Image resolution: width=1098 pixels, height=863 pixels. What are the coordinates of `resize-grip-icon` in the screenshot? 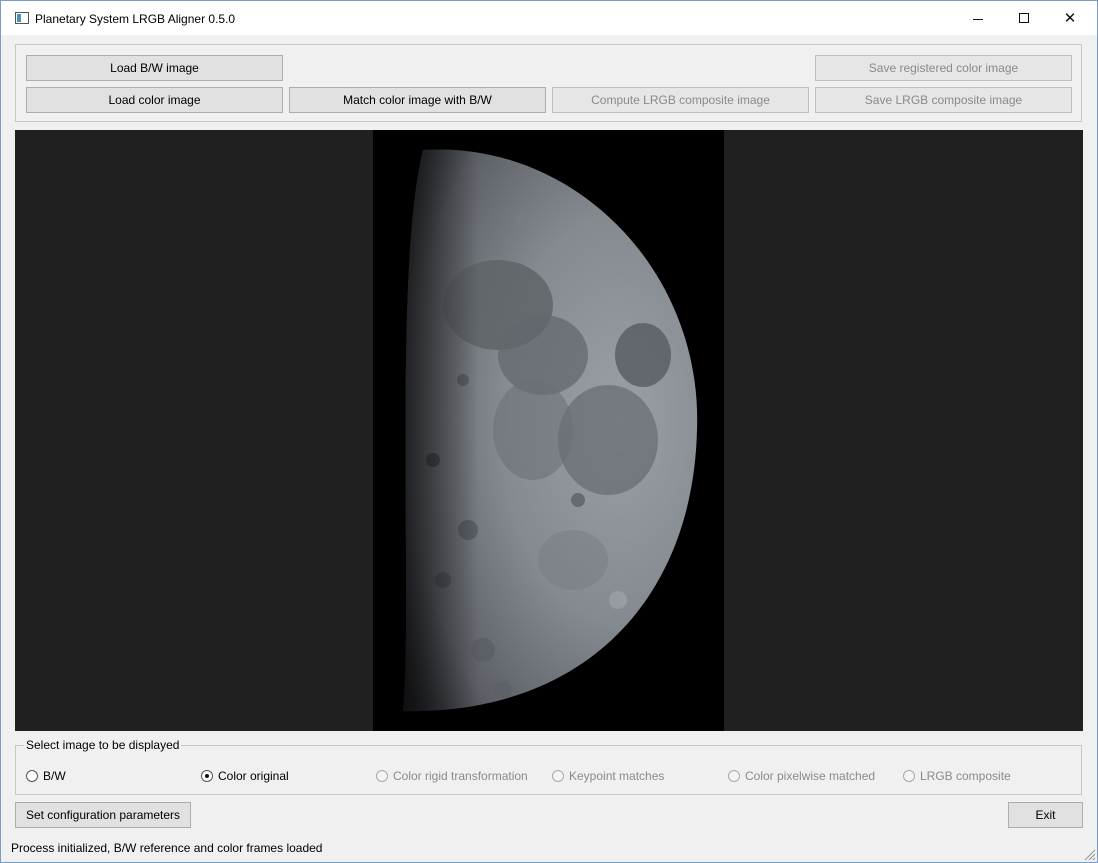 It's located at (1089, 854).